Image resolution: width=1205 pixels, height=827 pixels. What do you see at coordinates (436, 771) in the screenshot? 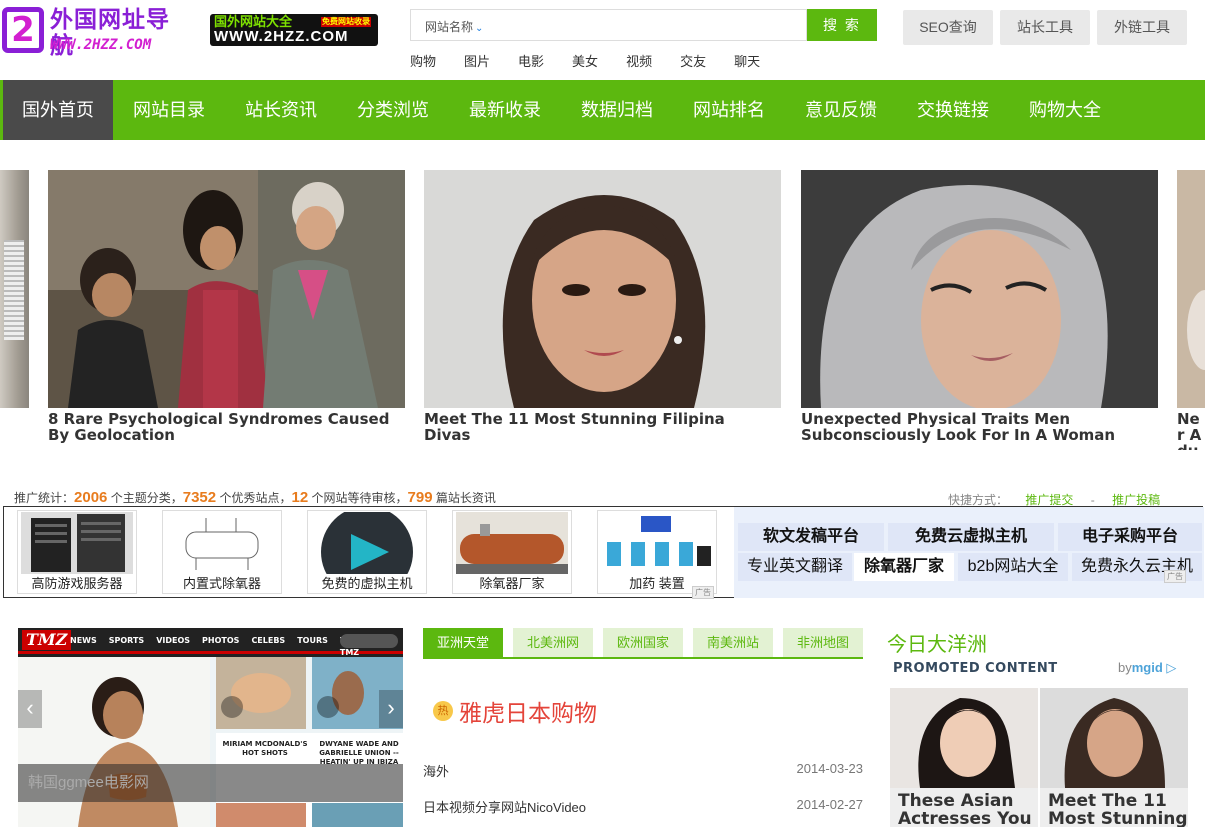
I see `list-item-title: 海外` at bounding box center [436, 771].